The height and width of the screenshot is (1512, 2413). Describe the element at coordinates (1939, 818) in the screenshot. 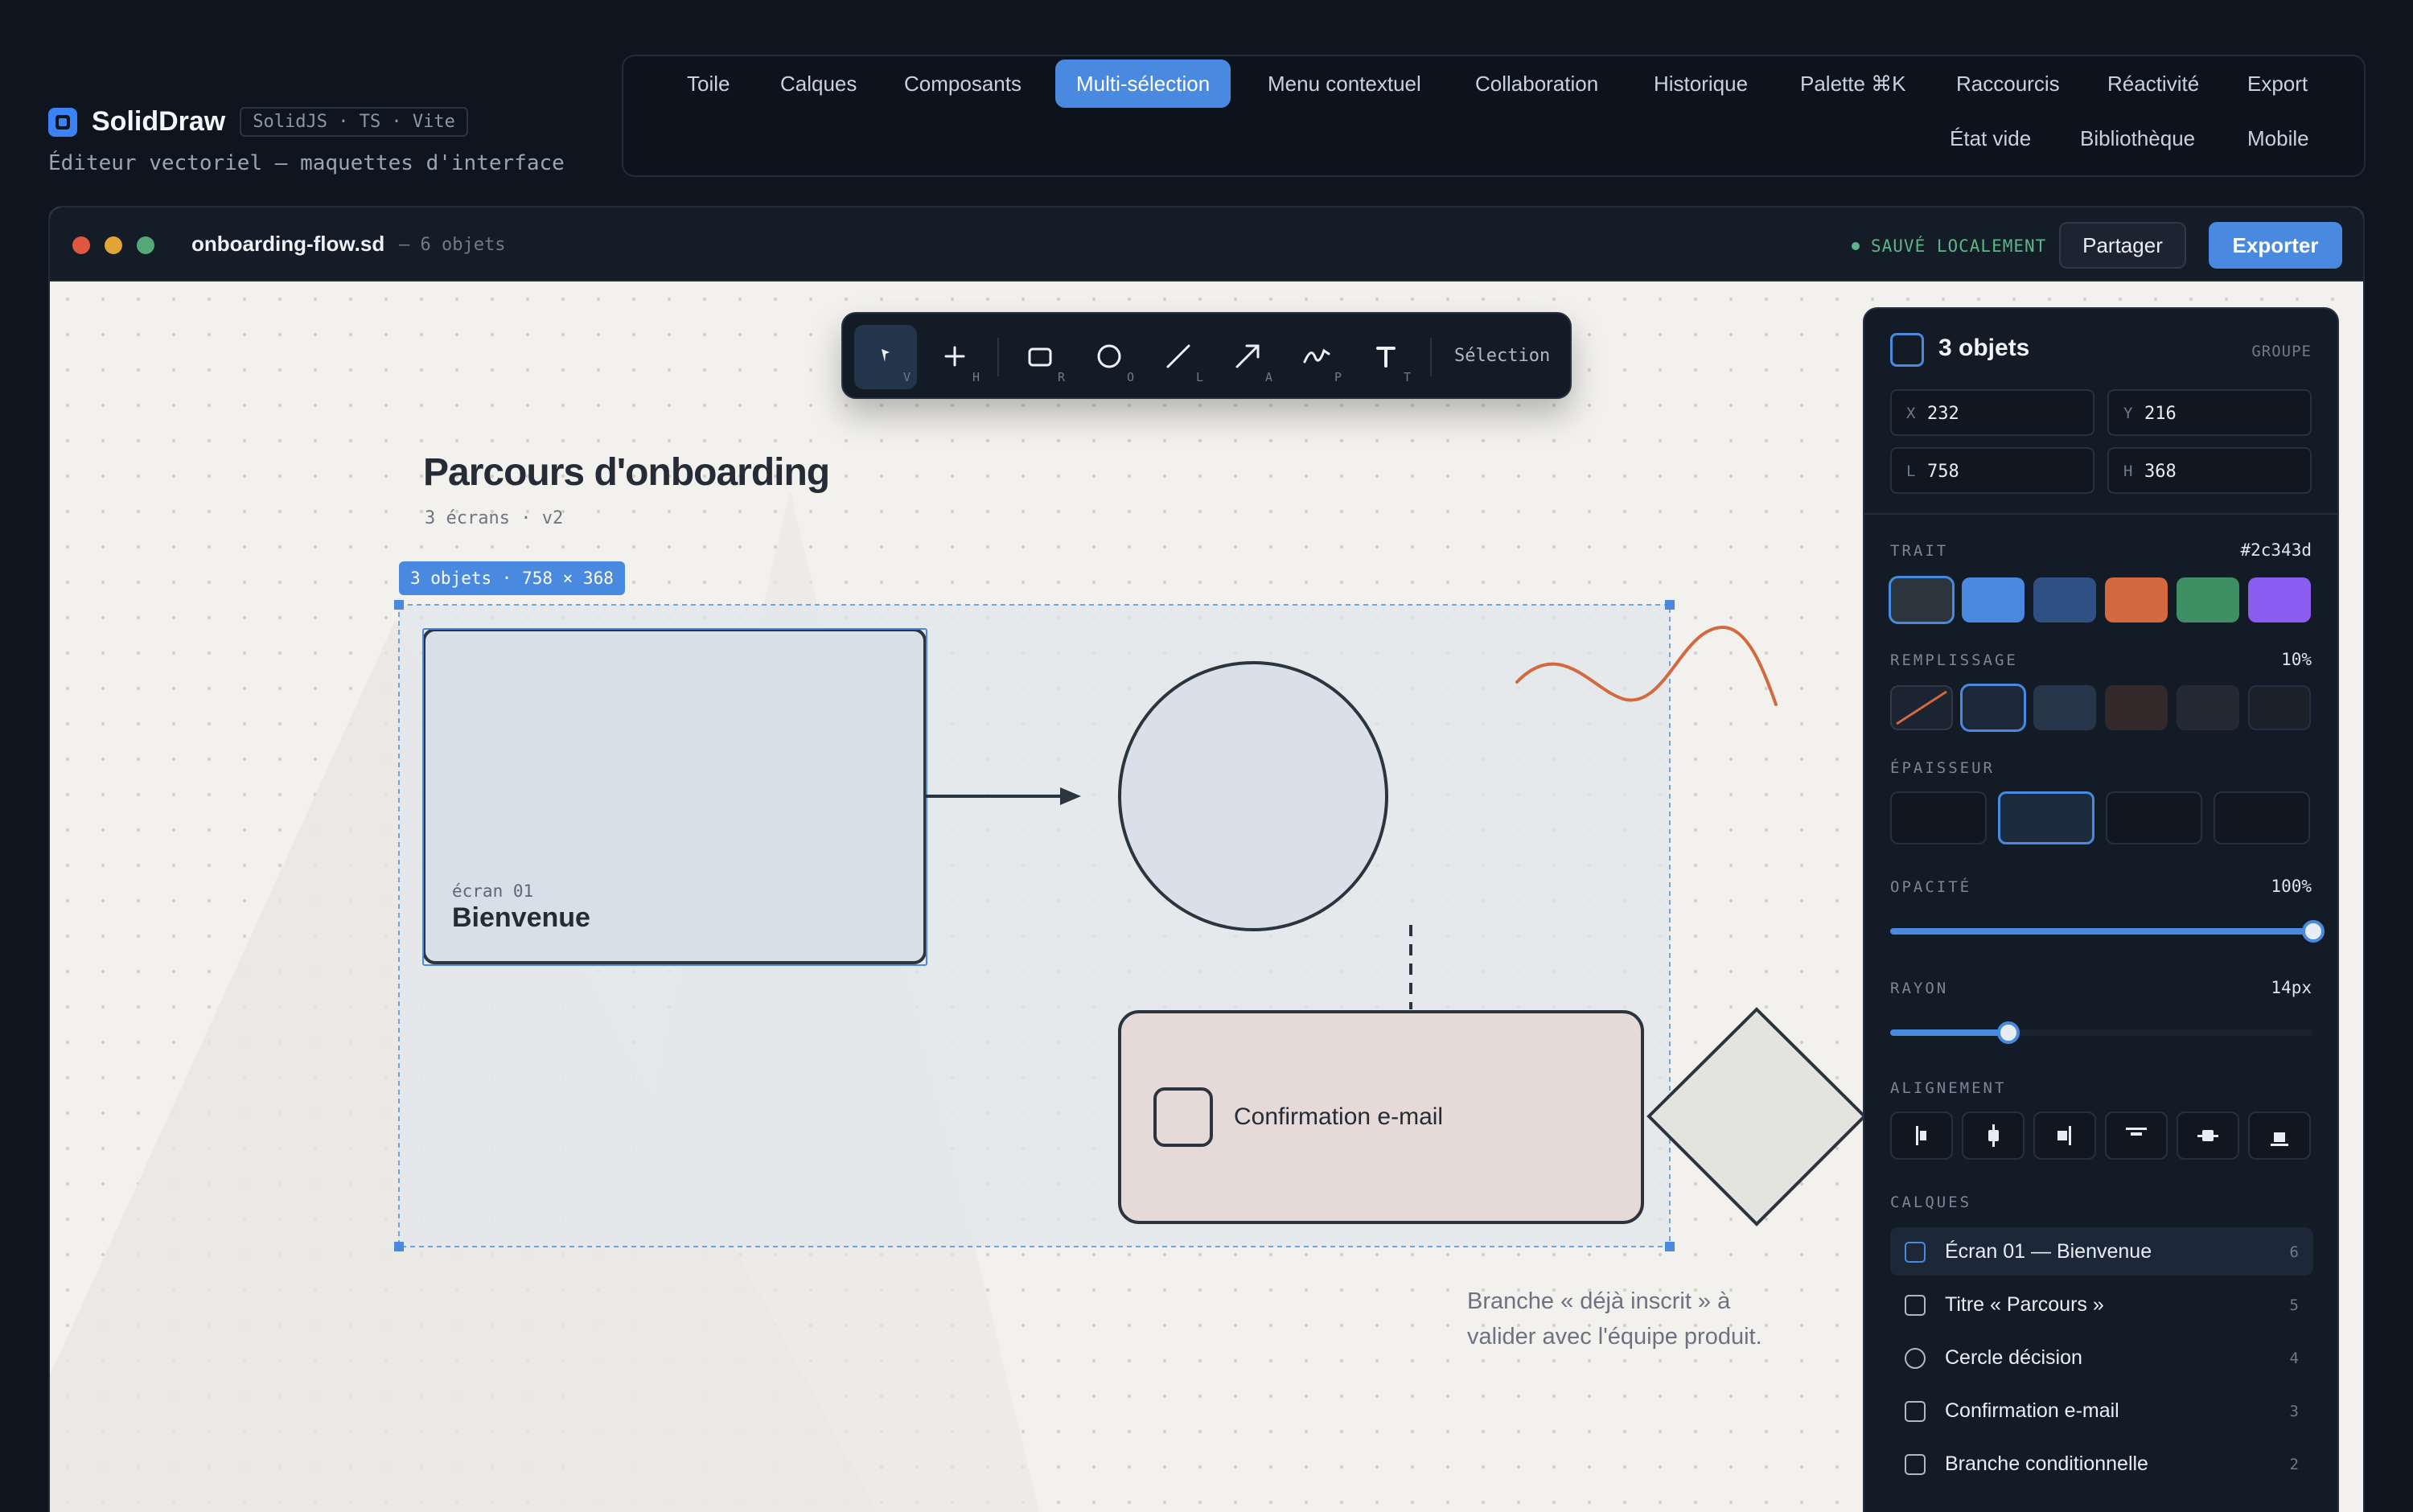

I see `thickness-thin` at that location.